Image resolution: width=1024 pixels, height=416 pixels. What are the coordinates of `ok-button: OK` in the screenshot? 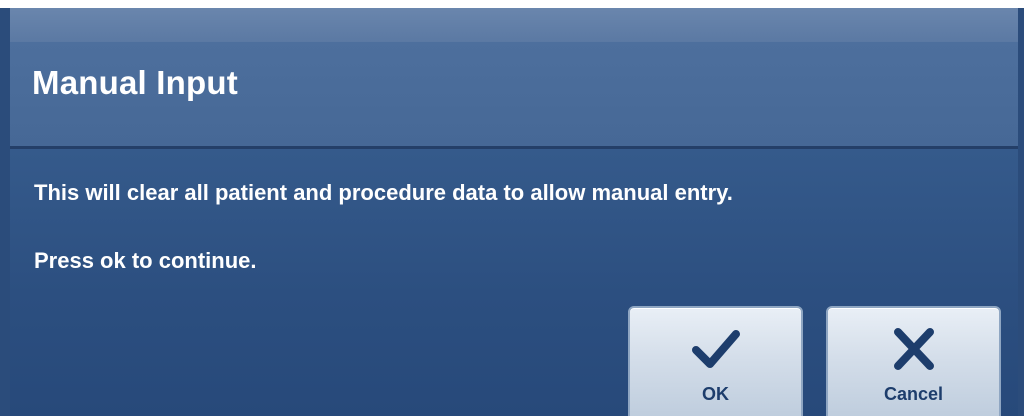 It's located at (715, 361).